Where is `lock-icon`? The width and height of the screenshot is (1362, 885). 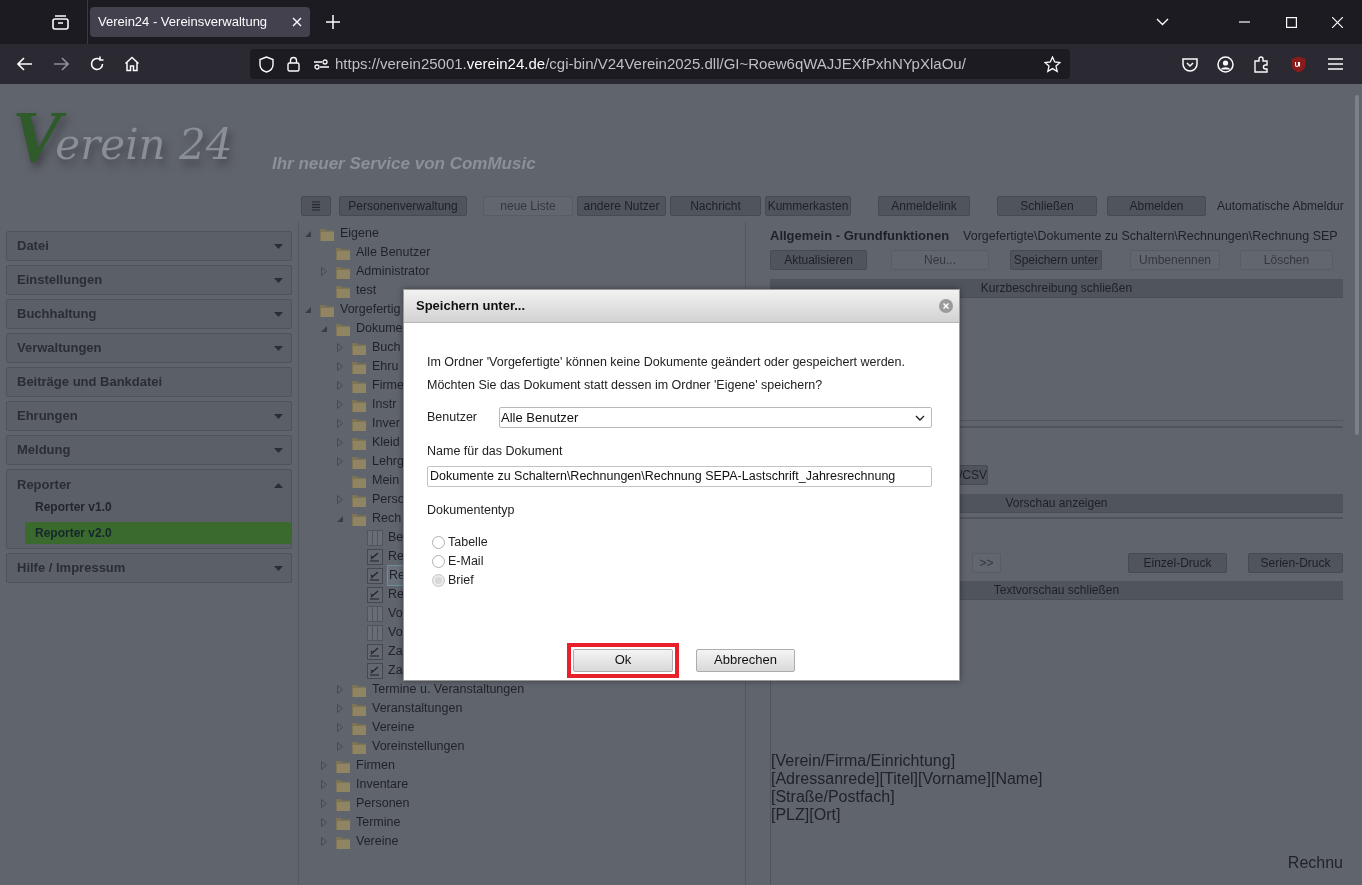
lock-icon is located at coordinates (293, 64).